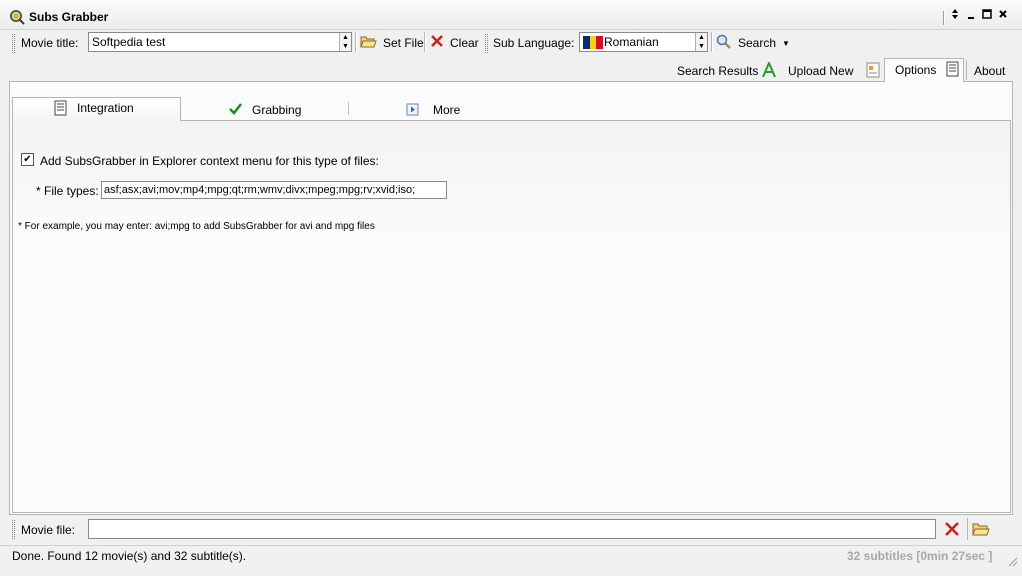 The height and width of the screenshot is (576, 1022). What do you see at coordinates (989, 71) in the screenshot?
I see `tab-about: About` at bounding box center [989, 71].